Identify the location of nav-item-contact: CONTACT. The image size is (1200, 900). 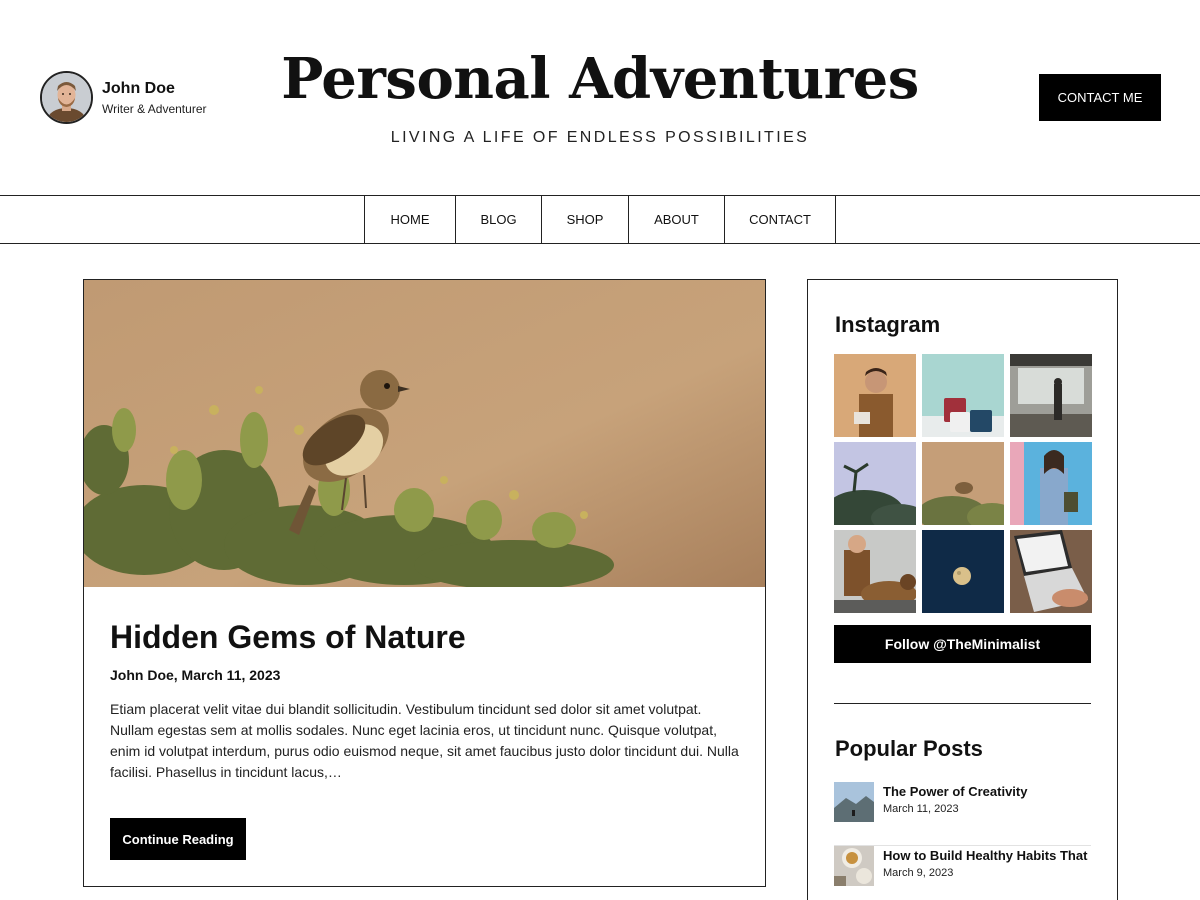
(780, 219).